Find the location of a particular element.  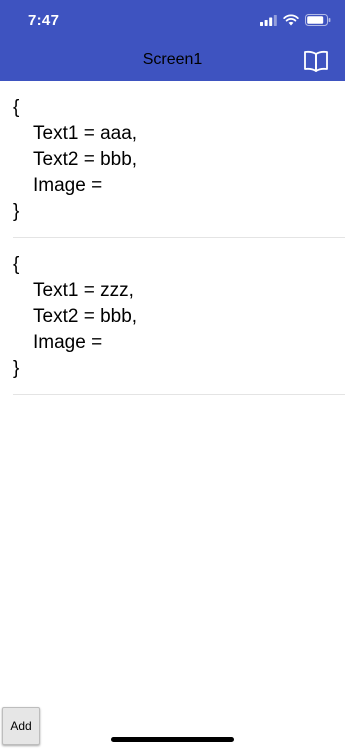

field-text1: Text1 = zzz, is located at coordinates (83, 290).